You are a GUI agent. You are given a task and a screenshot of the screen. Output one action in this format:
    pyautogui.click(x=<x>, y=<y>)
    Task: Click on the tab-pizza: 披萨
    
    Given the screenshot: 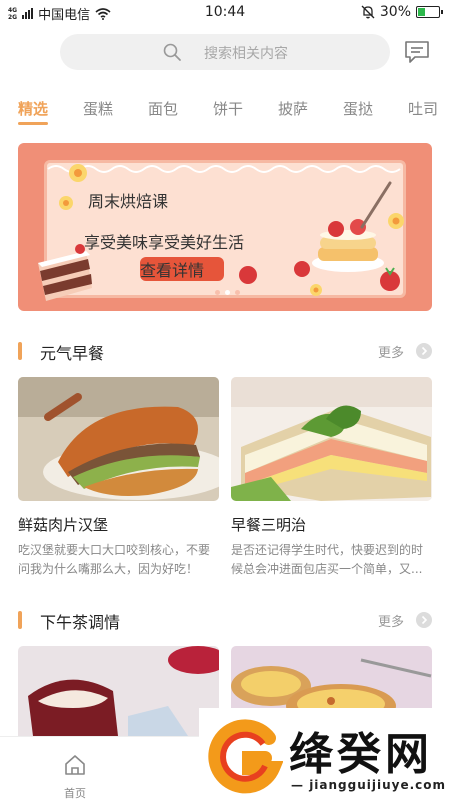 What is the action you would take?
    pyautogui.click(x=293, y=108)
    